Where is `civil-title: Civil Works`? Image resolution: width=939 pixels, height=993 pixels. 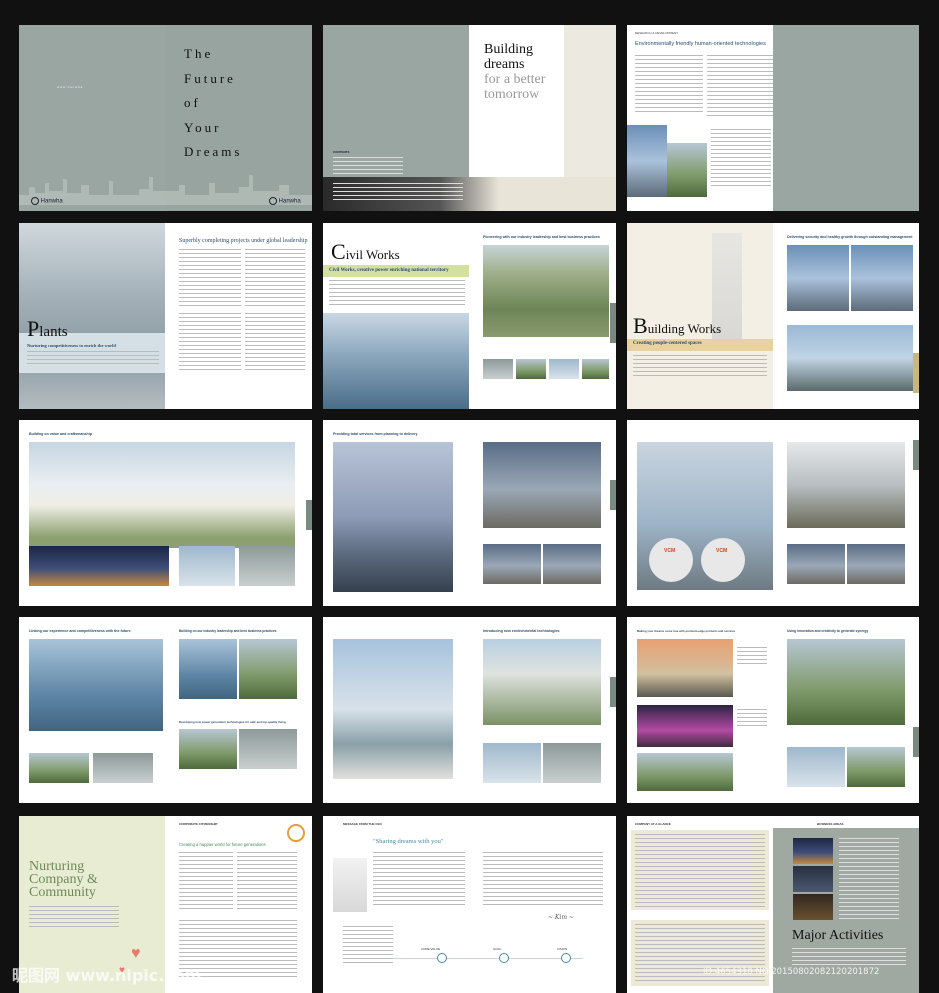 civil-title: Civil Works is located at coordinates (365, 251).